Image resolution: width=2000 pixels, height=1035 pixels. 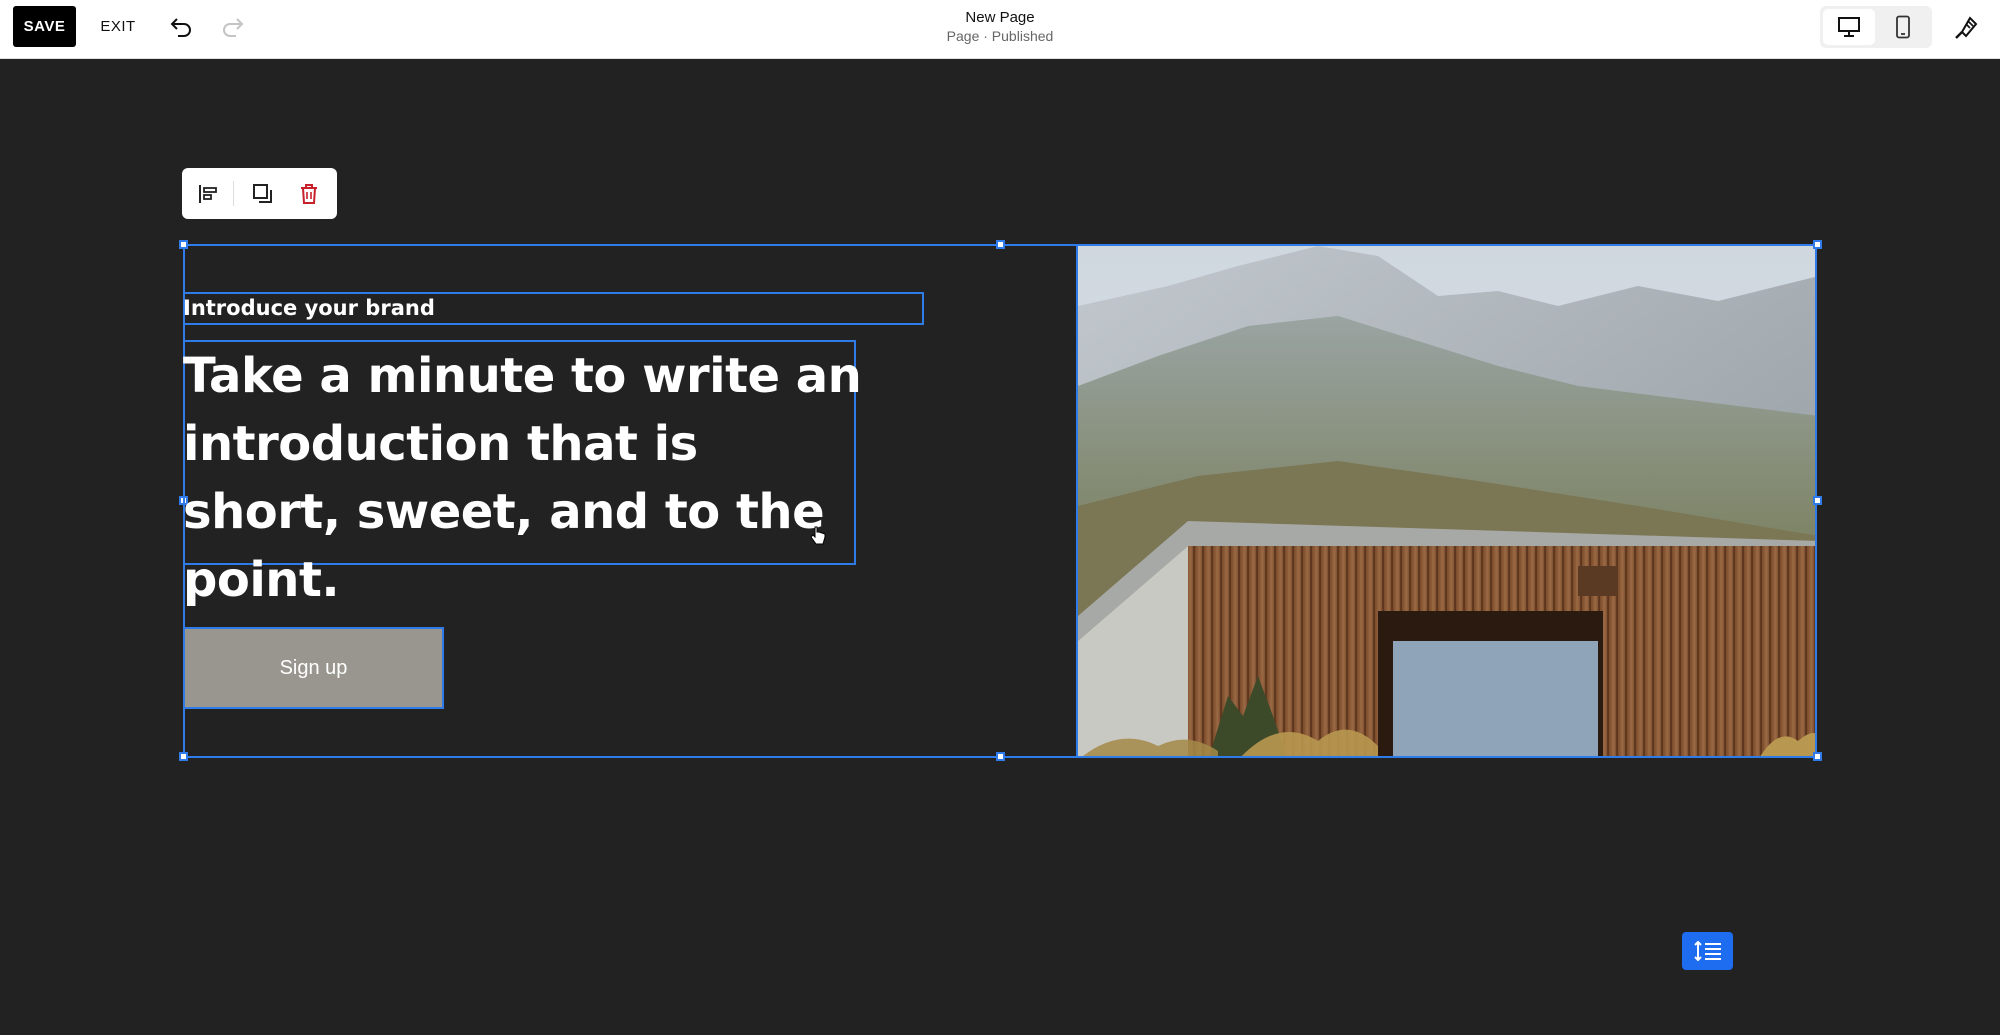 I want to click on save-button: SAVE, so click(x=44, y=26).